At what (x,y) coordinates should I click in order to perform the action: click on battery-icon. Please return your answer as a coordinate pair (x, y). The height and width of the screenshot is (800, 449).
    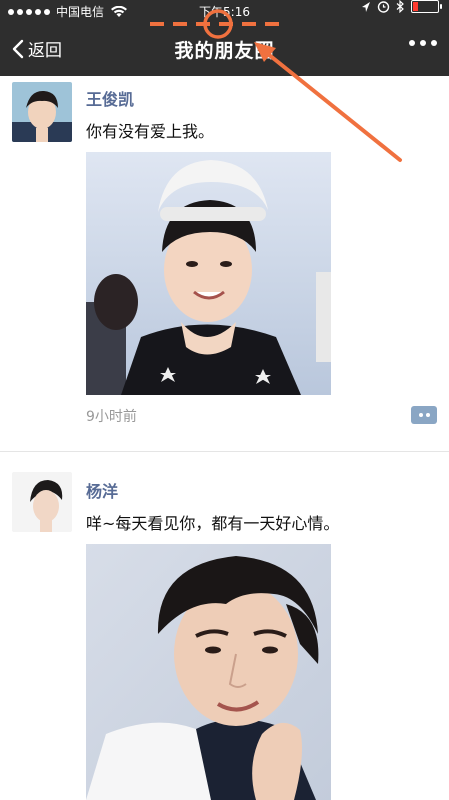
    Looking at the image, I should click on (426, 6).